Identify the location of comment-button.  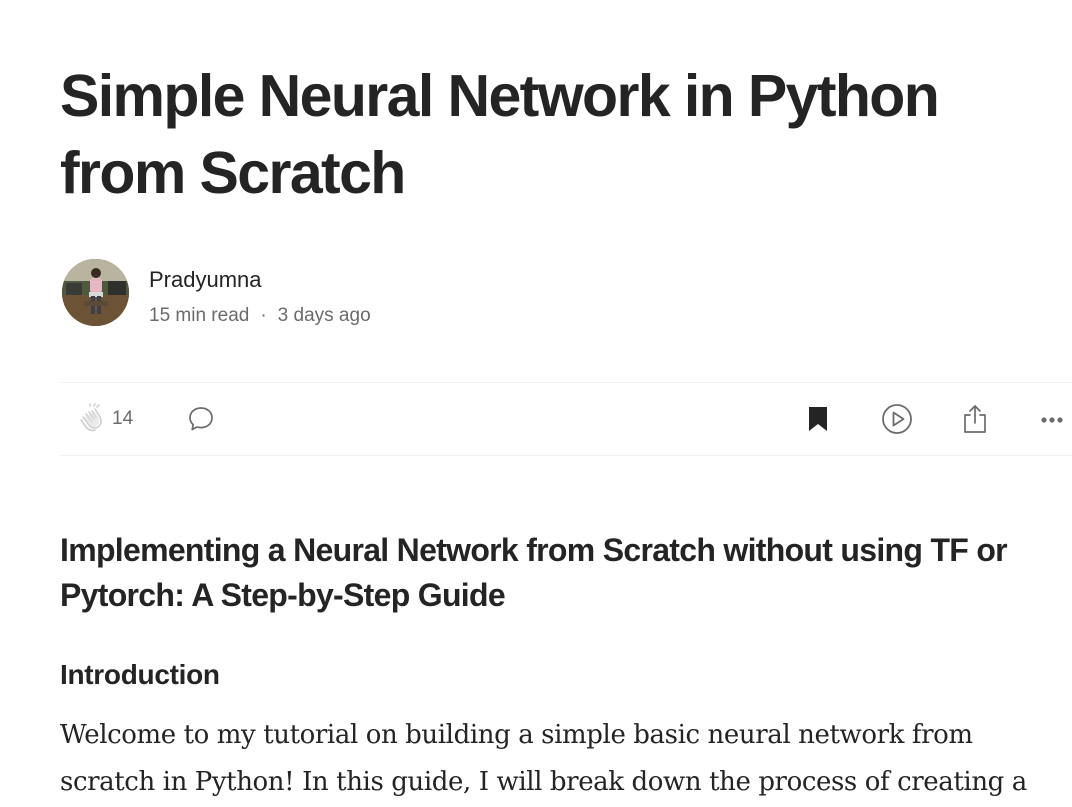
(201, 419).